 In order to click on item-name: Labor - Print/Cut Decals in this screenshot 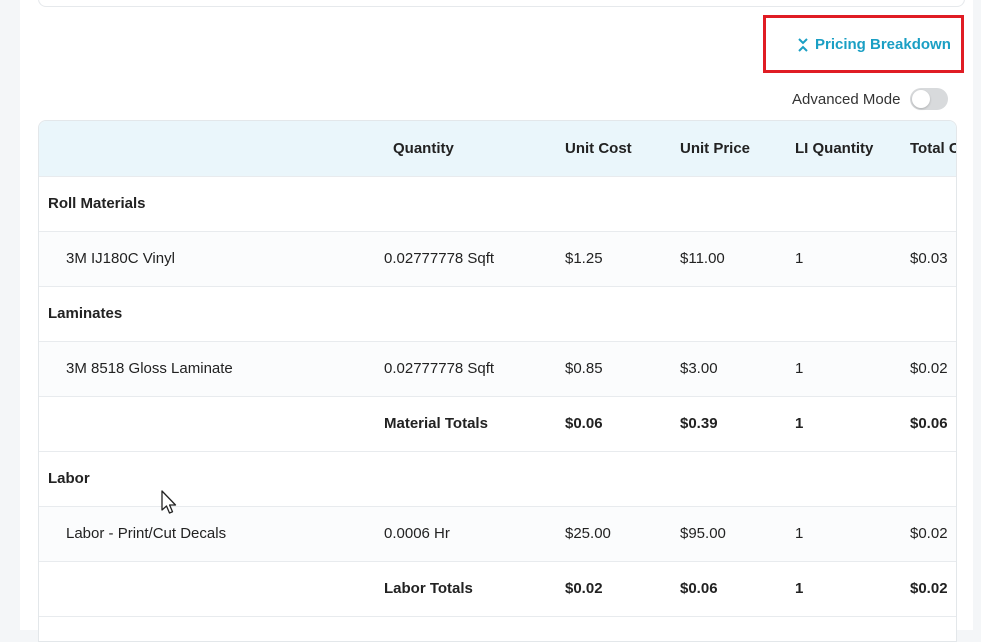, I will do `click(146, 533)`.